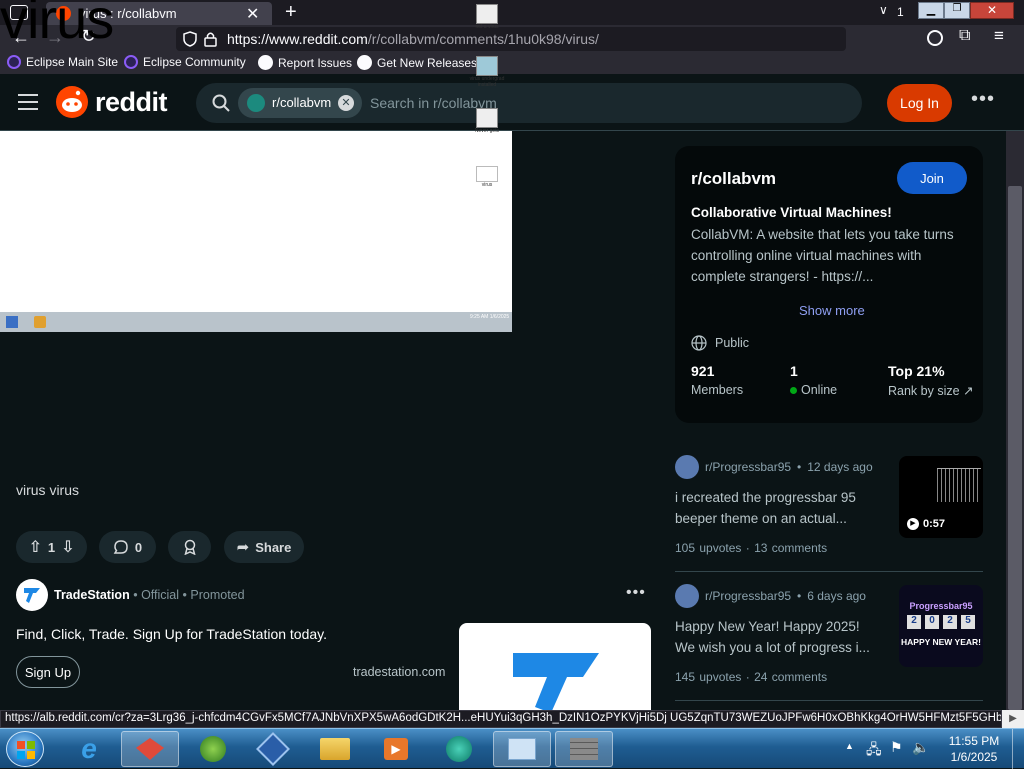  I want to click on related-thumbnail: Progressbar95 2 0 2 5 HAPPY NEW YEAR!, so click(941, 626).